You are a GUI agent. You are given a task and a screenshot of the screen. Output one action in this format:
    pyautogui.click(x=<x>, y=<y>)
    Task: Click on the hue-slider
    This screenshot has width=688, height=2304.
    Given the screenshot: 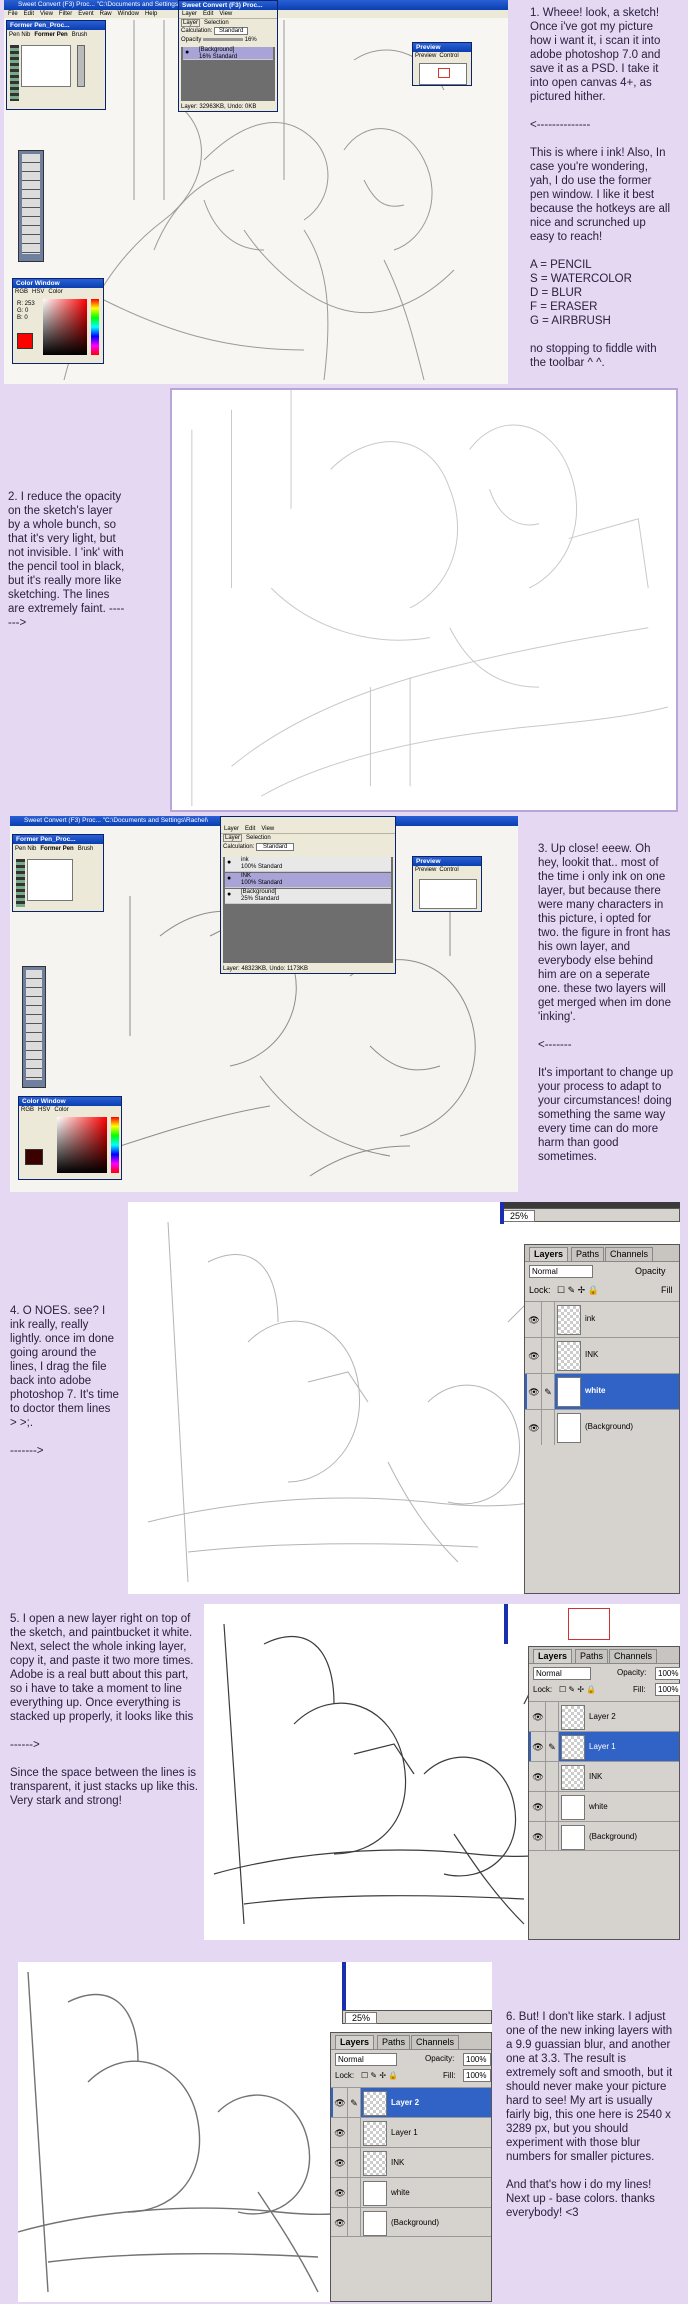 What is the action you would take?
    pyautogui.click(x=95, y=327)
    